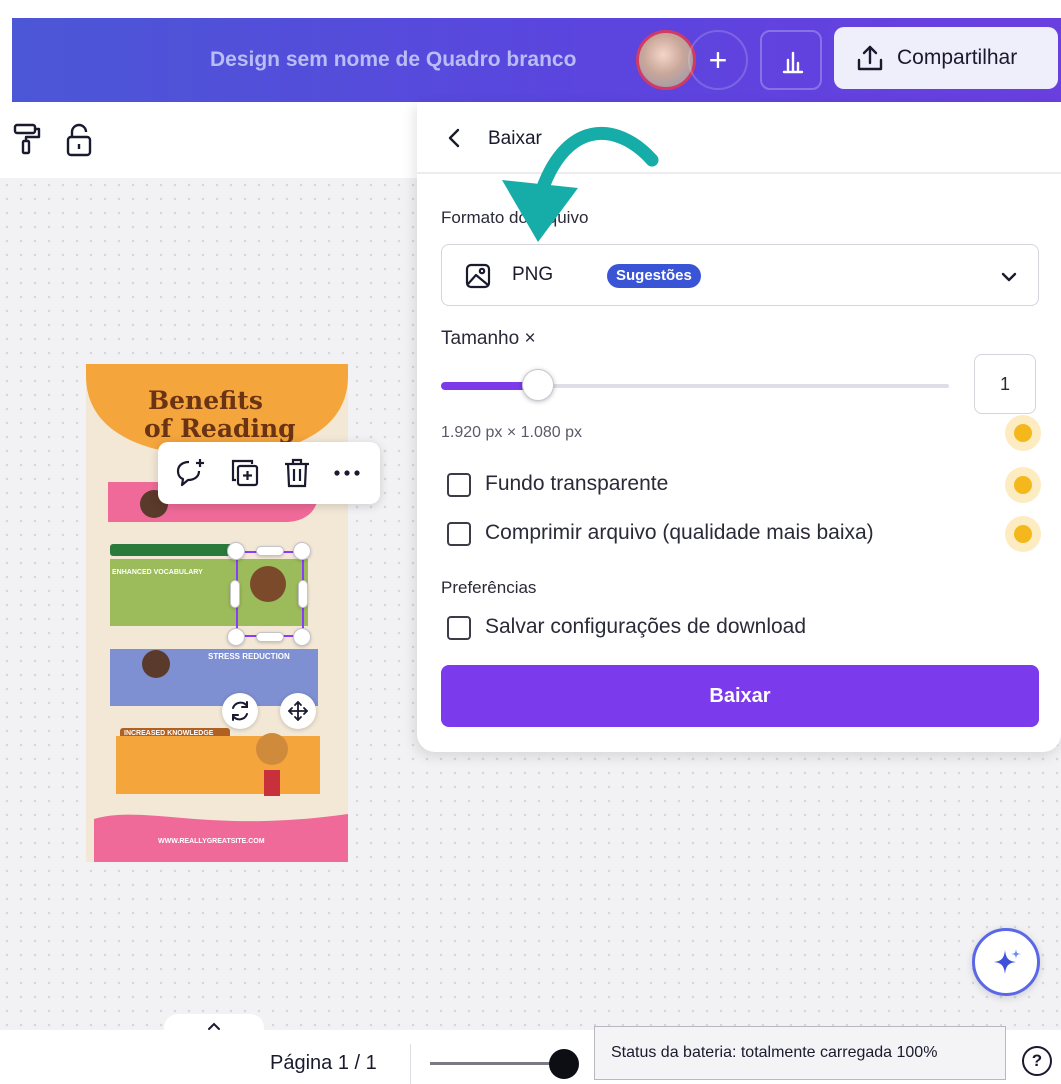 The height and width of the screenshot is (1084, 1061). Describe the element at coordinates (564, 1064) in the screenshot. I see `zoom-slider-thumb` at that location.